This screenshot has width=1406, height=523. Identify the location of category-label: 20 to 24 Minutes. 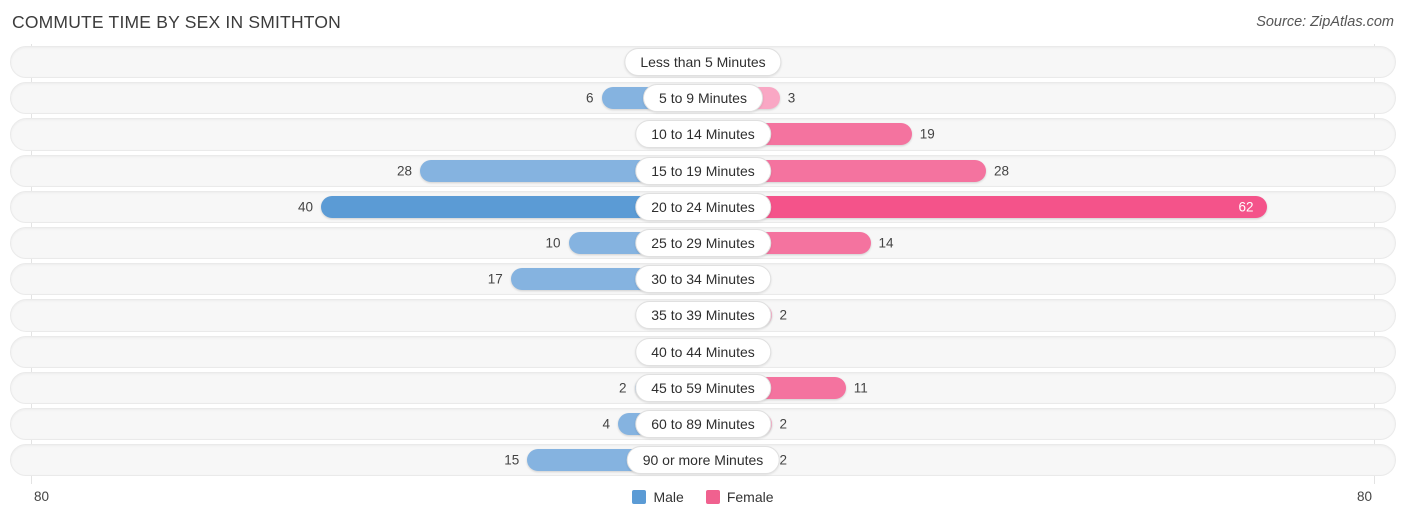
(703, 206).